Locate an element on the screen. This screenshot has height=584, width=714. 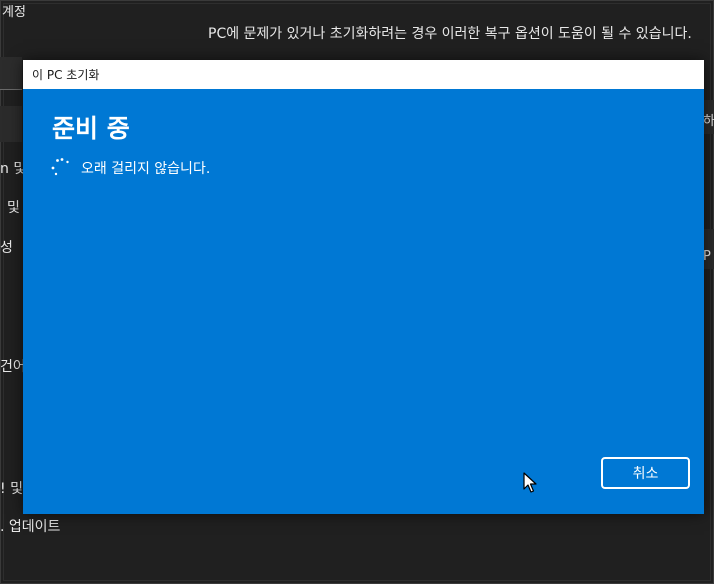
sidebar-item-label: ! 및 is located at coordinates (11, 488).